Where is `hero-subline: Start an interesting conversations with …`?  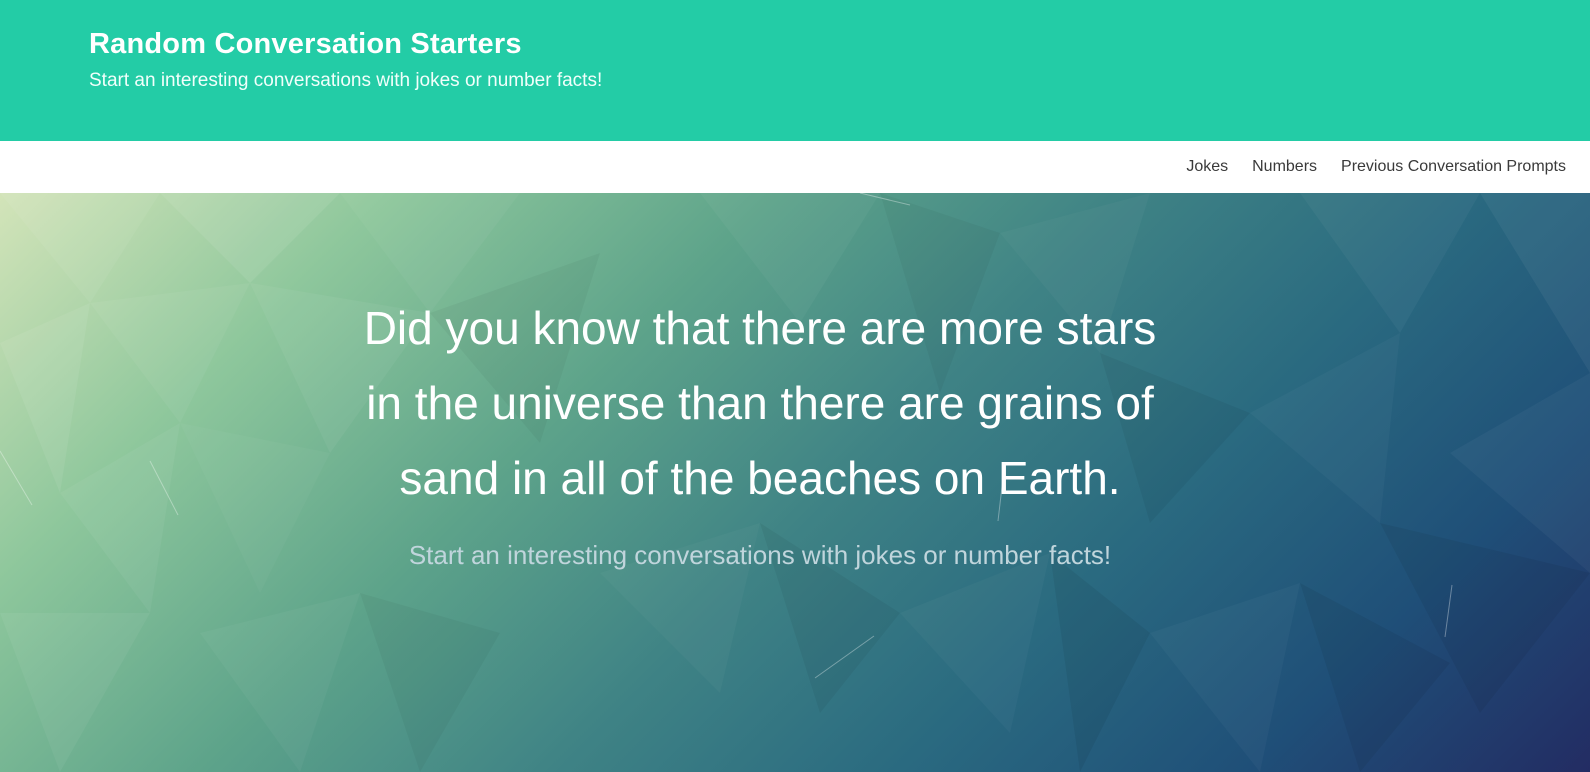 hero-subline: Start an interesting conversations with … is located at coordinates (760, 555).